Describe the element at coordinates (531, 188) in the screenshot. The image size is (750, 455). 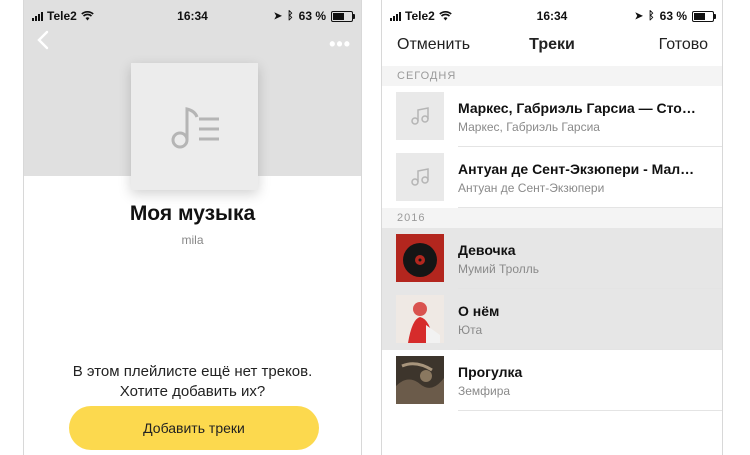
I see `track-artist: Антуан де Сент-Экзюпери` at that location.